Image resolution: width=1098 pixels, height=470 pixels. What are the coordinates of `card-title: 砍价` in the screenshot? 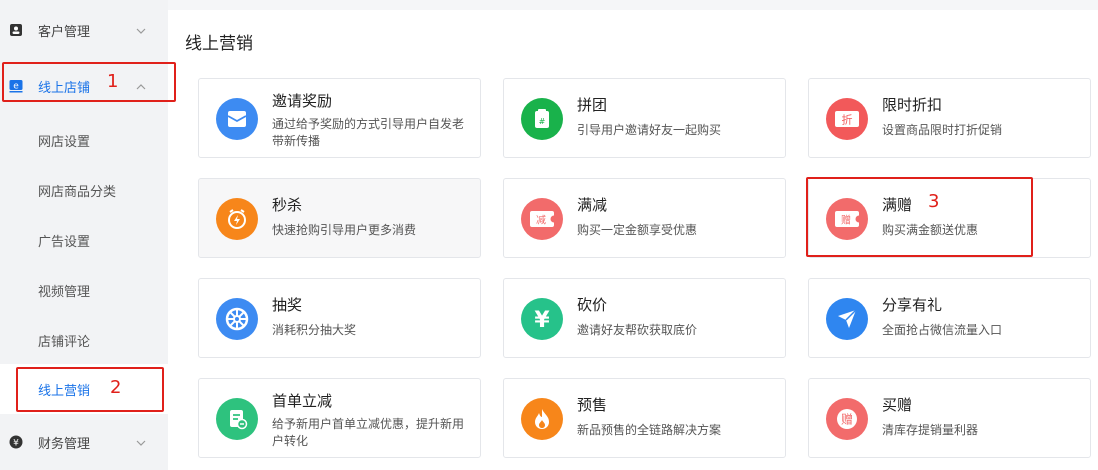 It's located at (592, 305).